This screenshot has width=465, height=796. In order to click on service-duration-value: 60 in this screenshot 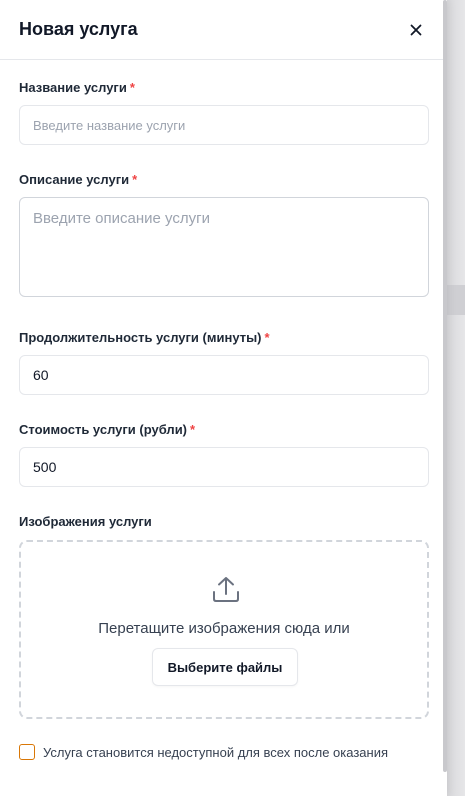, I will do `click(41, 375)`.